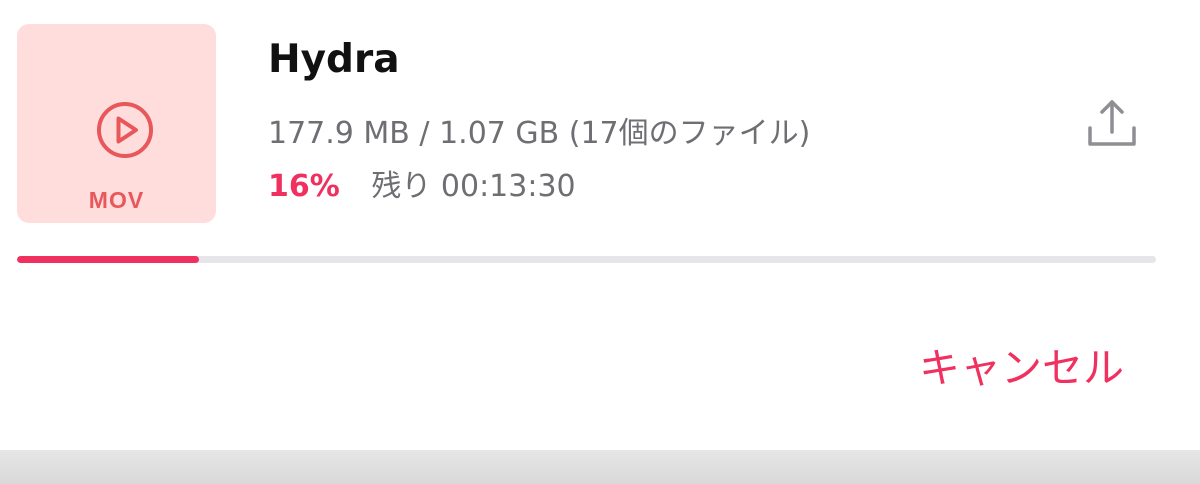 Image resolution: width=1200 pixels, height=484 pixels. What do you see at coordinates (116, 200) in the screenshot?
I see `file-format-label: MOV` at bounding box center [116, 200].